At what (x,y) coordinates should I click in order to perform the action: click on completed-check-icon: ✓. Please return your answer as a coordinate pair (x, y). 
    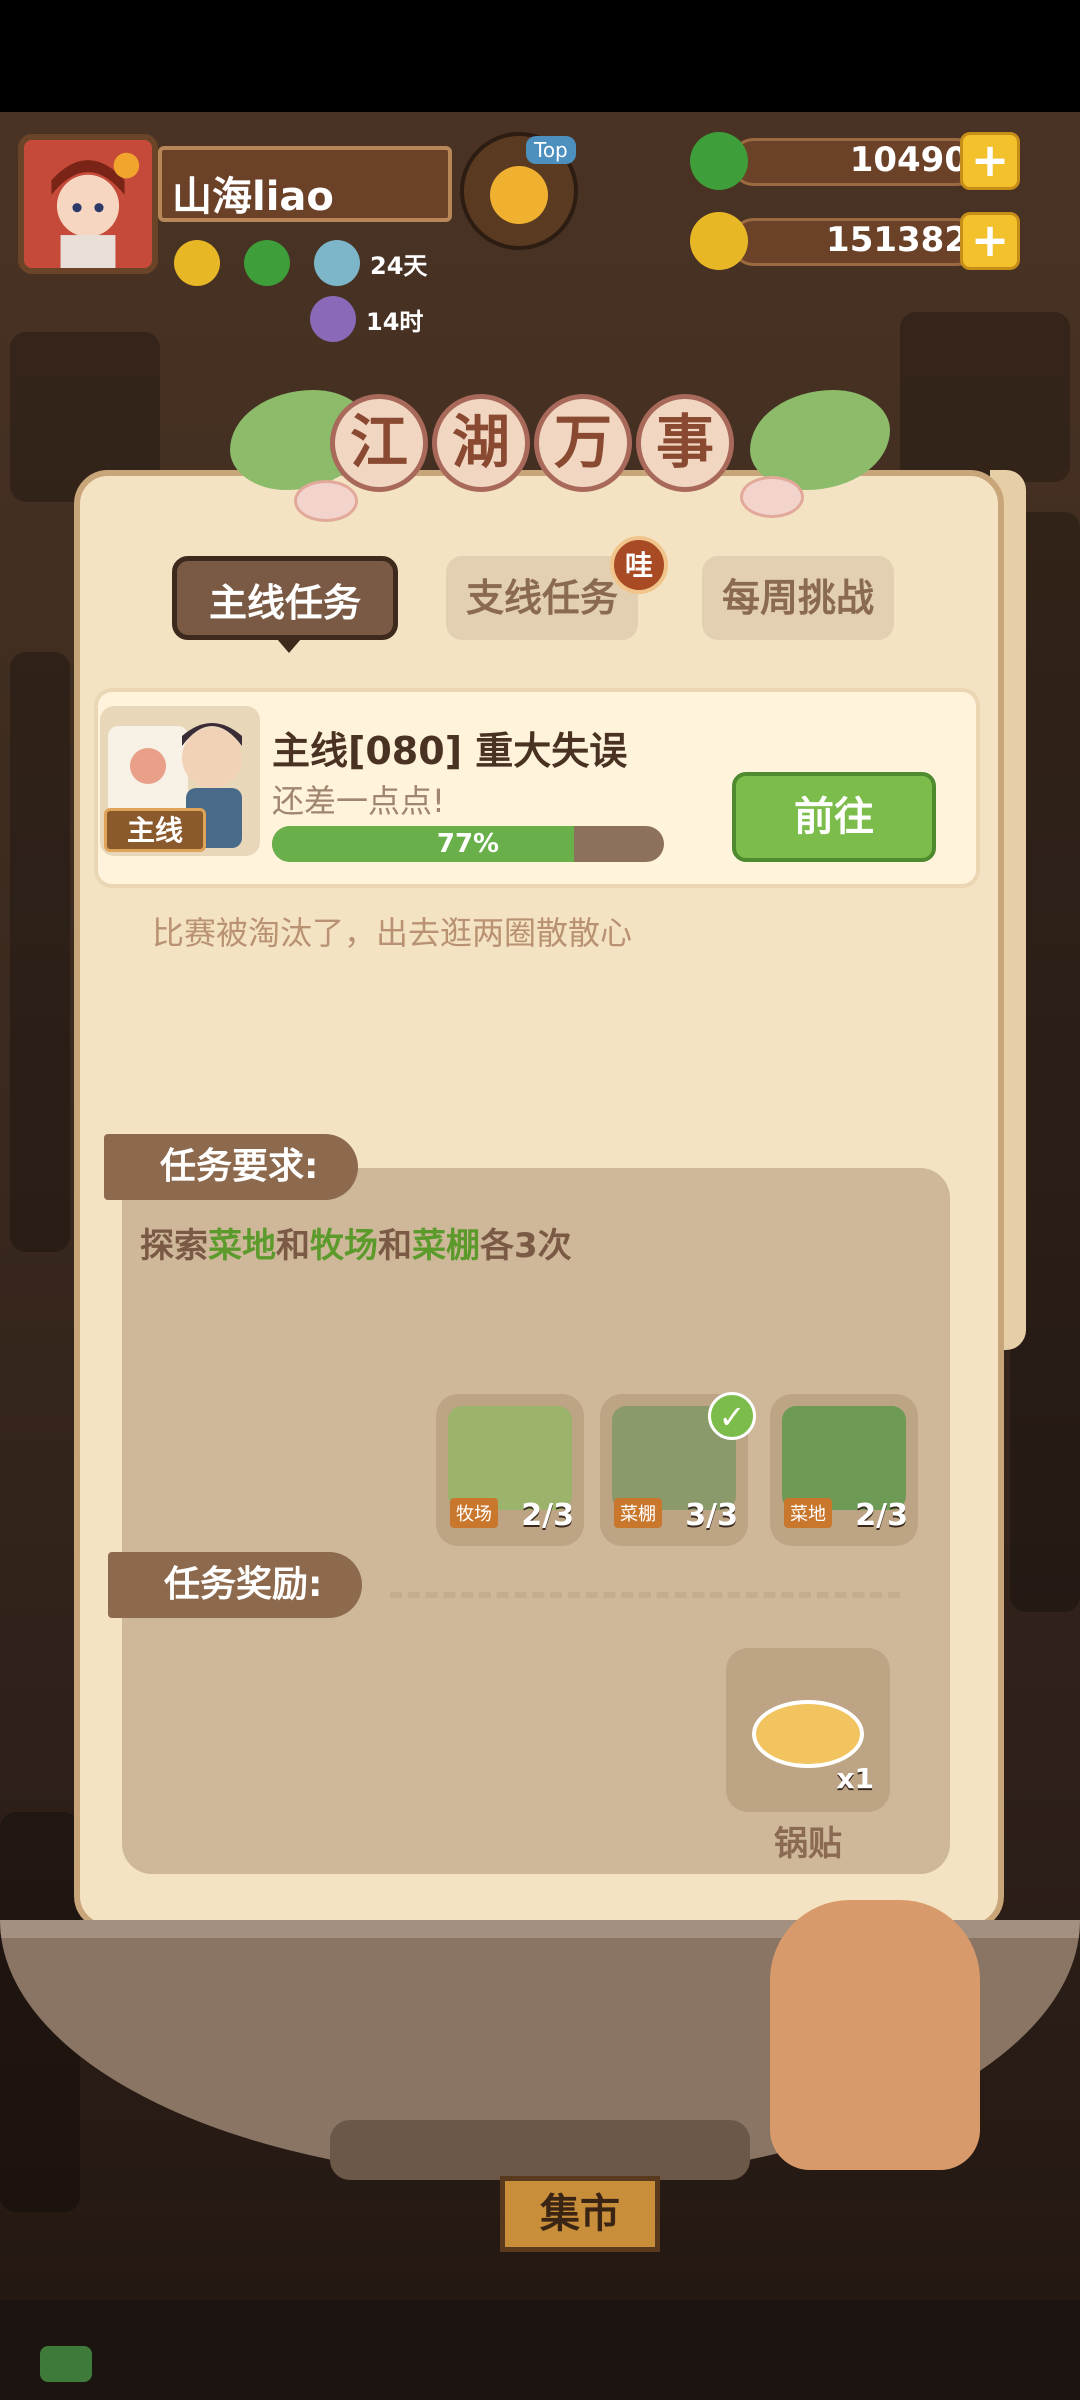
    Looking at the image, I should click on (732, 1416).